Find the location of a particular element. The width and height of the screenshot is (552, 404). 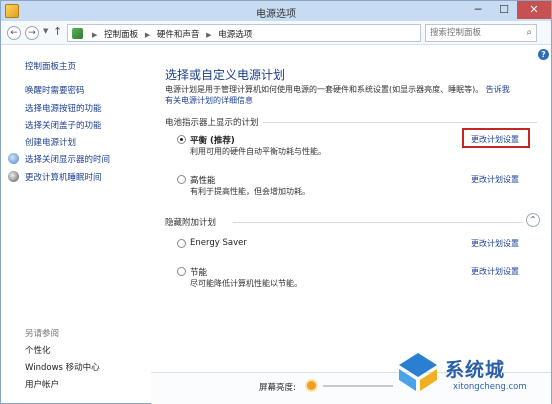

plan-desc-balanced: 利用可用的硬件自动平衡功耗与性能。 is located at coordinates (258, 151).